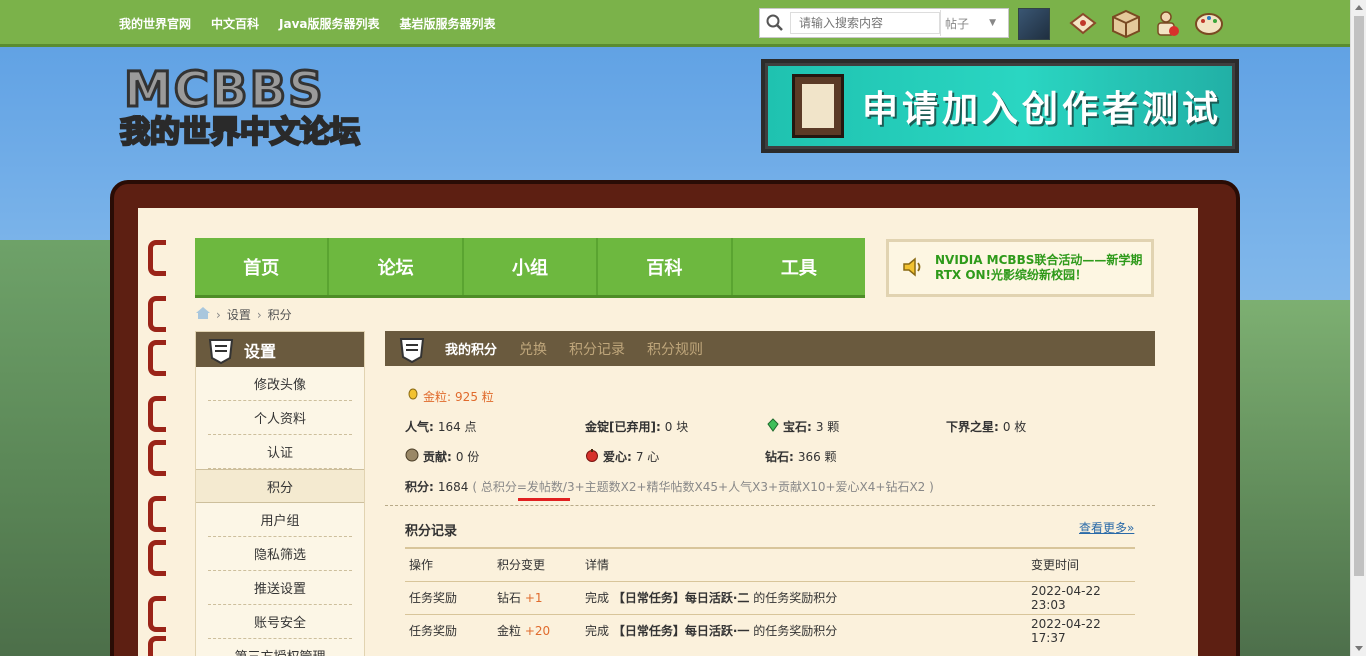  I want to click on diamond-stat: 钻石: 366 颗, so click(801, 456).